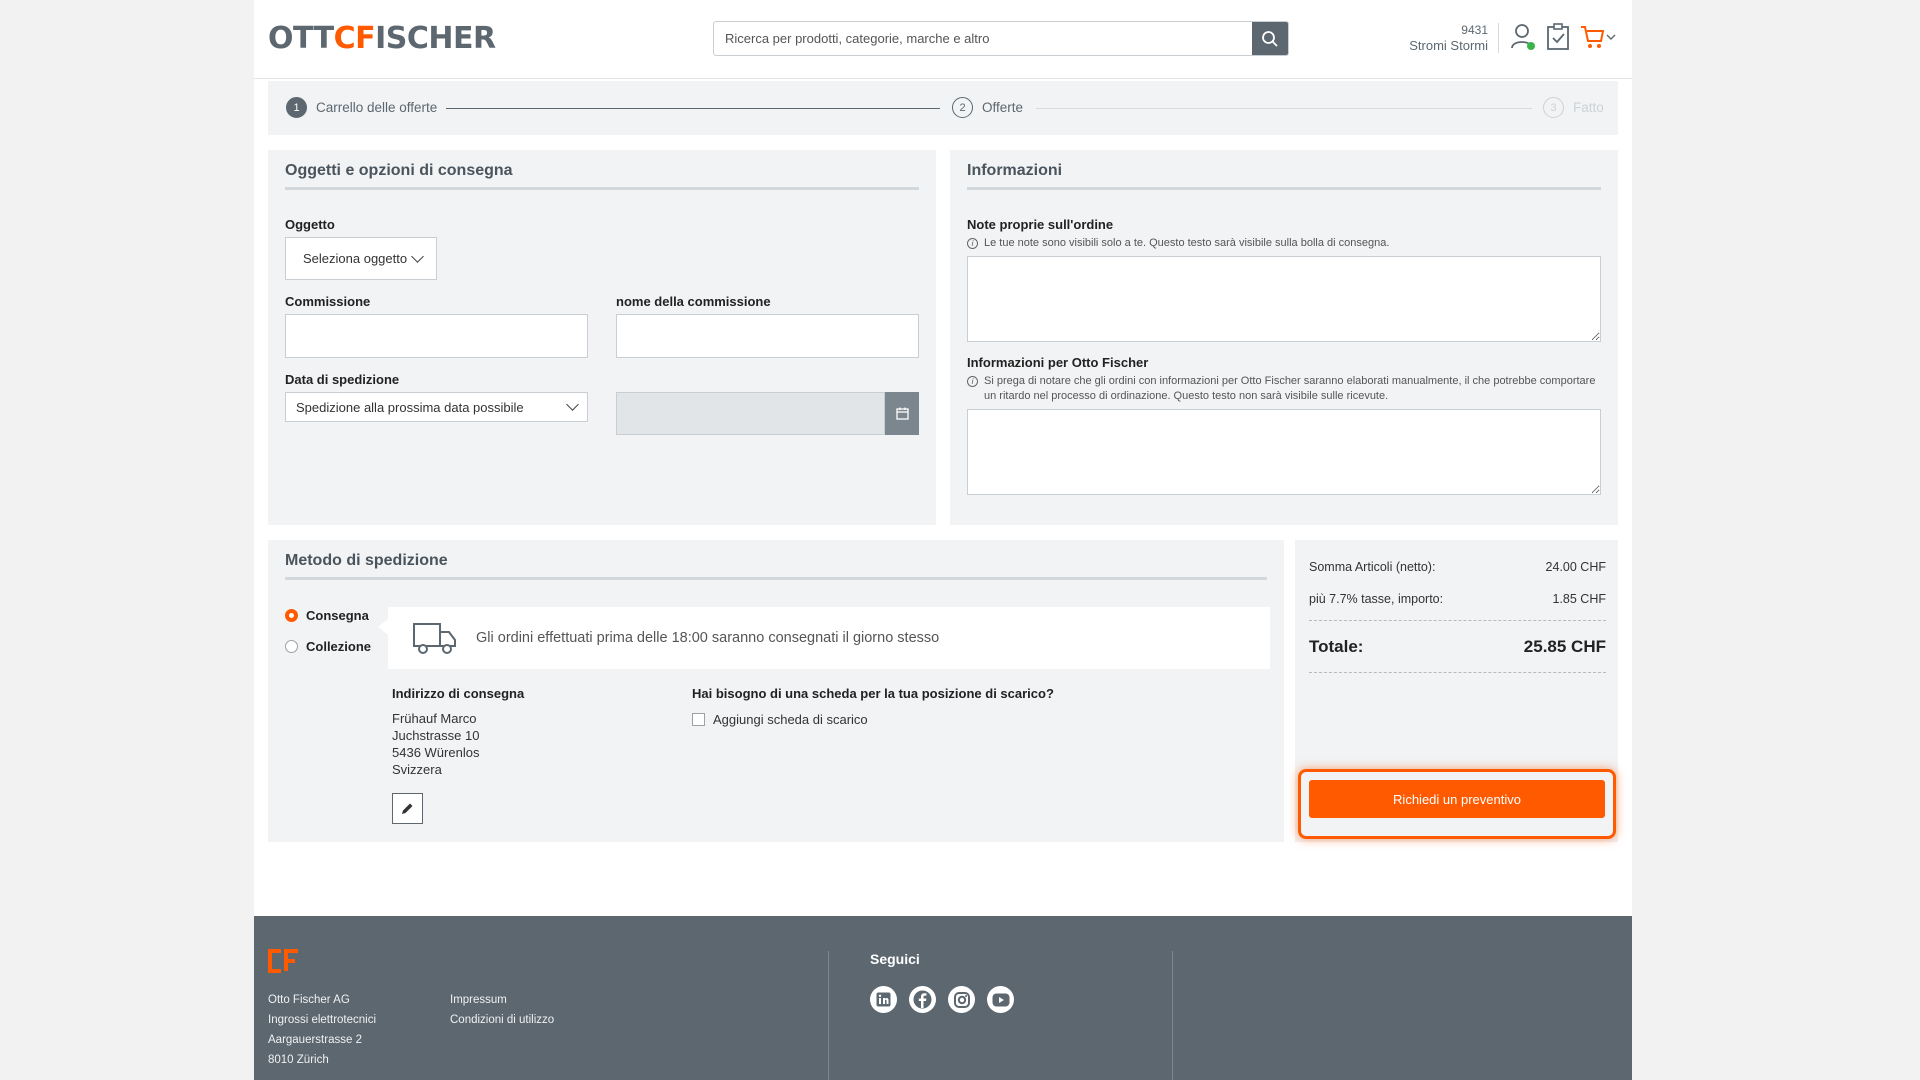 This screenshot has height=1080, width=1920. I want to click on radio-label: Consegna, so click(337, 615).